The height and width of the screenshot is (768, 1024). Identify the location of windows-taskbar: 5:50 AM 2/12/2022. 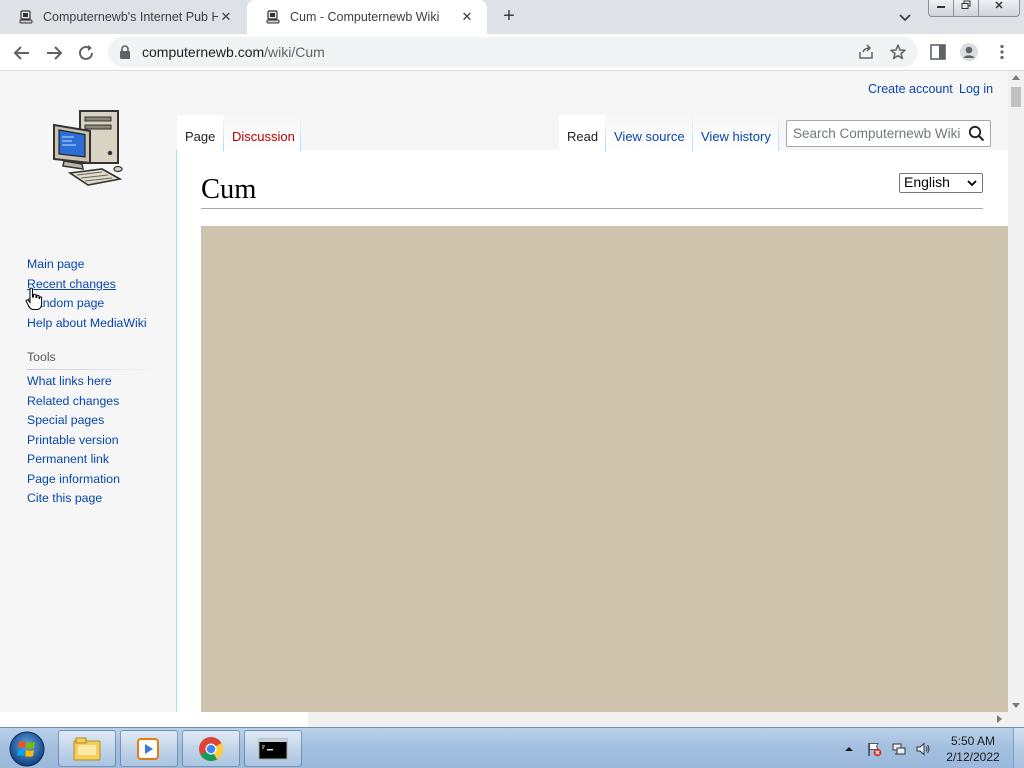
(512, 747).